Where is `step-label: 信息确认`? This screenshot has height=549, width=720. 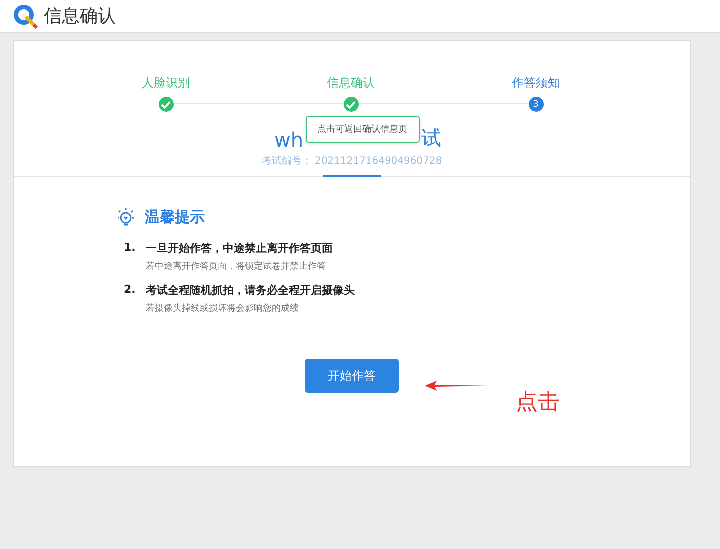 step-label: 信息确认 is located at coordinates (351, 83).